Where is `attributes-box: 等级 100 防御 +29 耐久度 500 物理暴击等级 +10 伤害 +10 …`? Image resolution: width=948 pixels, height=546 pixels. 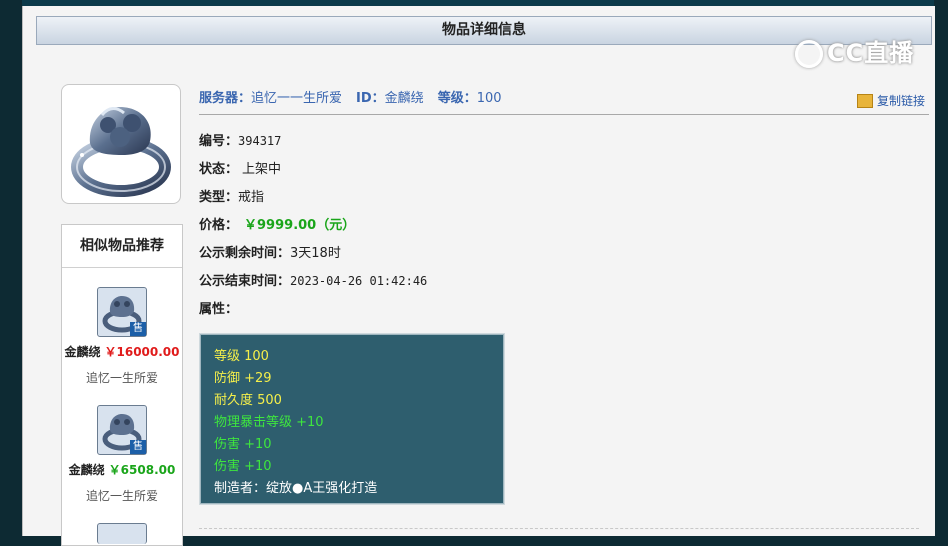
attributes-box: 等级 100 防御 +29 耐久度 500 物理暴击等级 +10 伤害 +10 … is located at coordinates (352, 419).